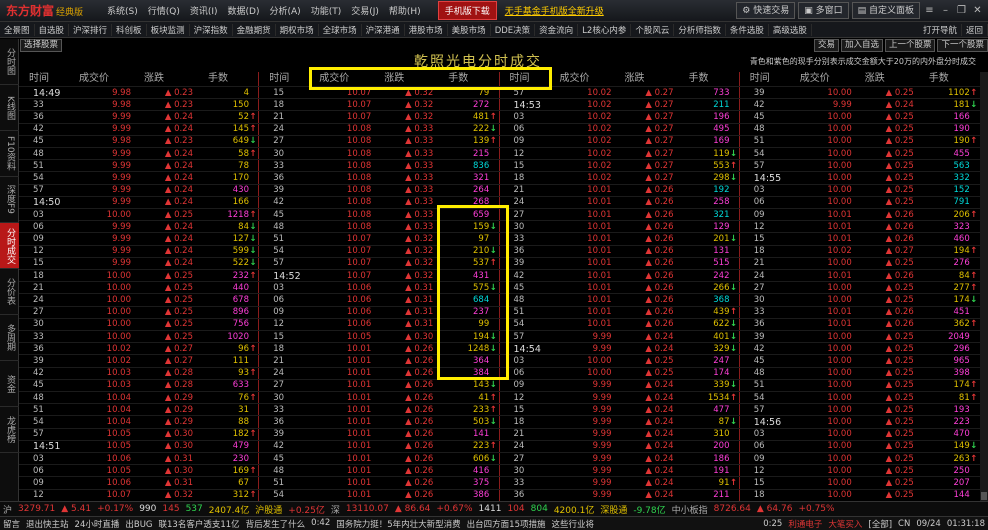 The width and height of the screenshot is (988, 530). Describe the element at coordinates (91, 29) in the screenshot. I see `toolbar-item: 沪深排行` at that location.